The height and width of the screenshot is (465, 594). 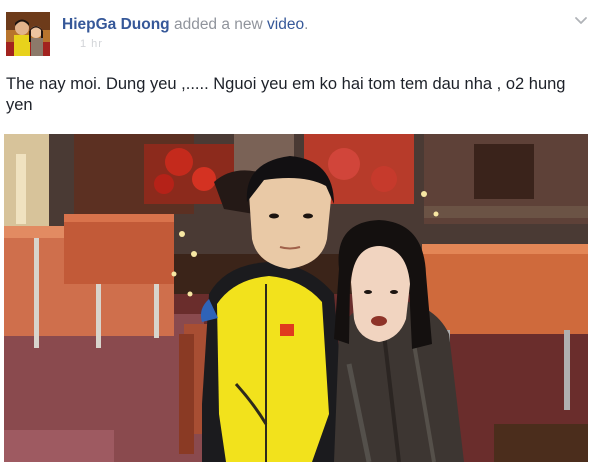 I want to click on video-link: video, so click(x=285, y=24).